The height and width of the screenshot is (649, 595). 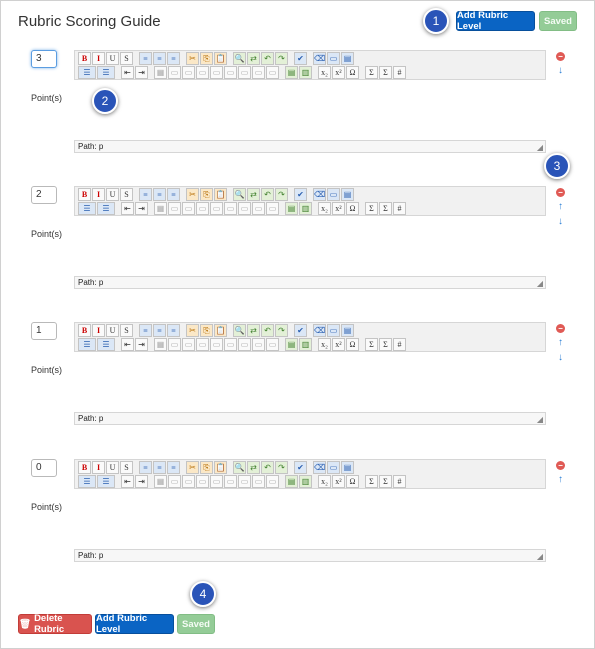 What do you see at coordinates (300, 467) in the screenshot?
I see `toolbar-button: ✔` at bounding box center [300, 467].